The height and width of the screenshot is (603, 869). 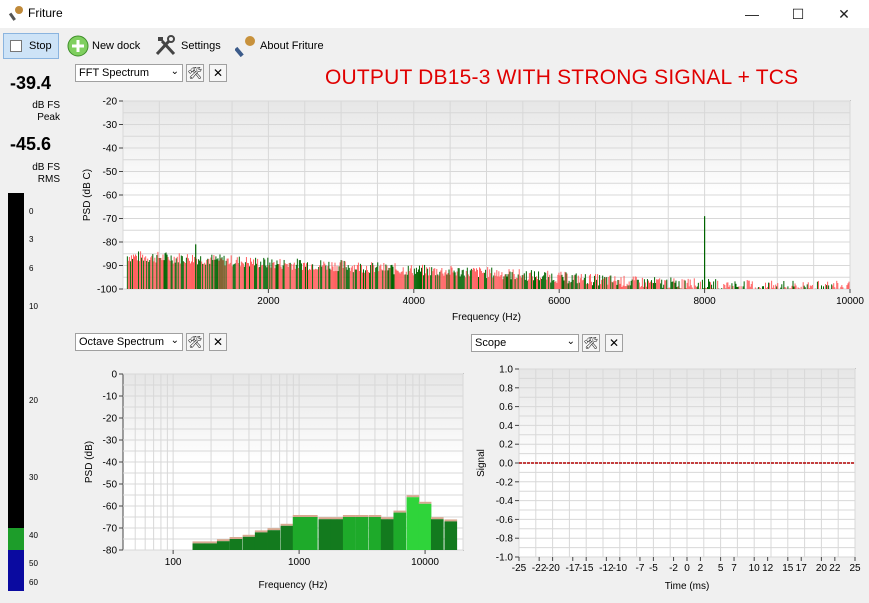 I want to click on octave-ytick-label: -60, so click(x=110, y=507).